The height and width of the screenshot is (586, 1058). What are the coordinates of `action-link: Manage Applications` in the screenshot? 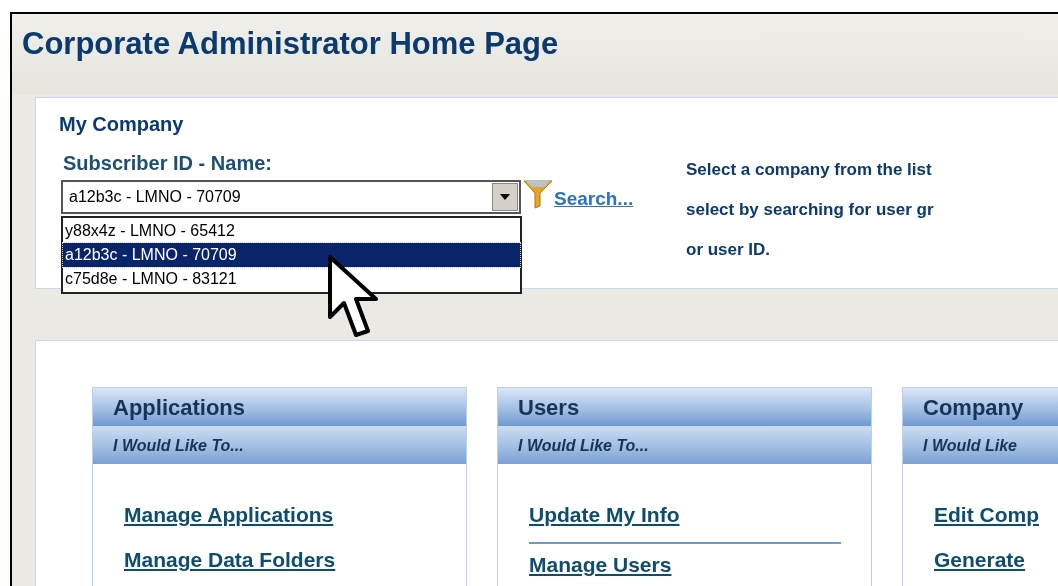 It's located at (229, 515).